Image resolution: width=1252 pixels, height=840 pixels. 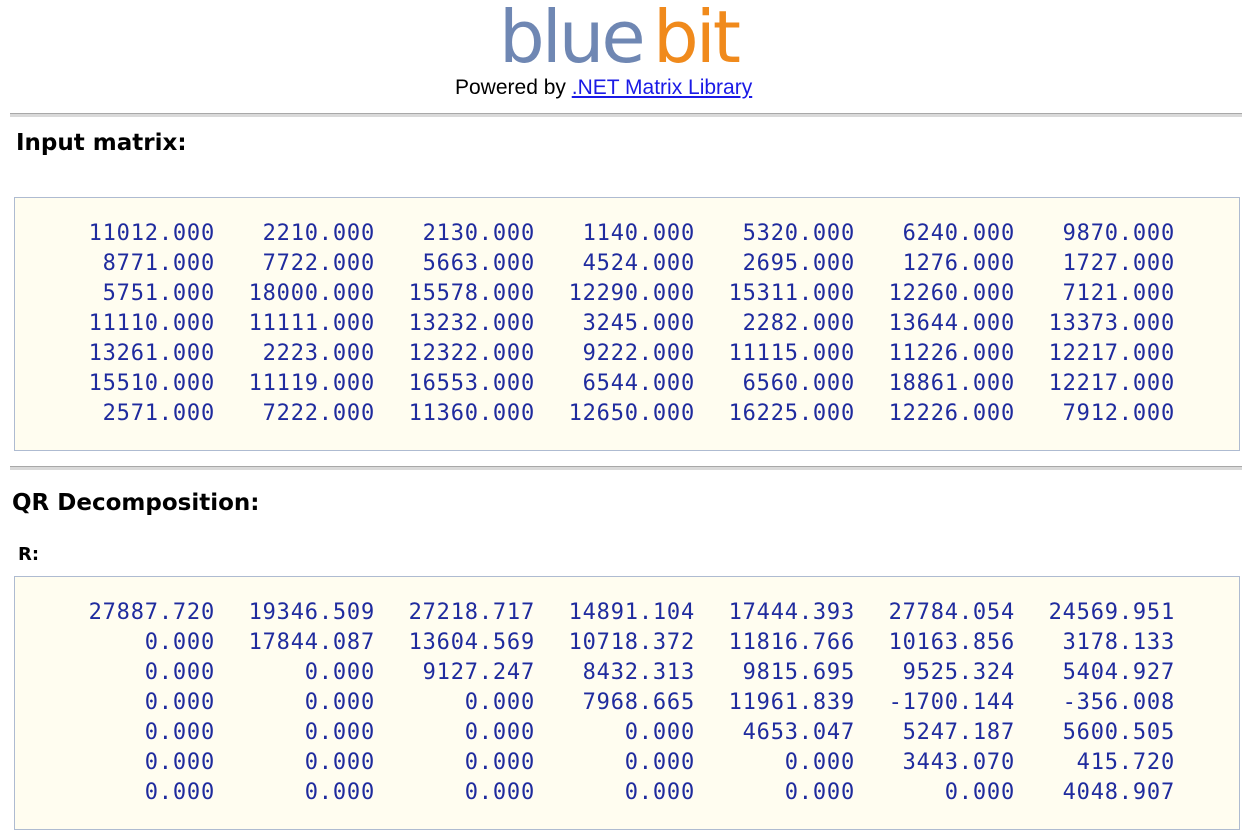 What do you see at coordinates (1118, 263) in the screenshot?
I see `matrix-cell: 1727.000` at bounding box center [1118, 263].